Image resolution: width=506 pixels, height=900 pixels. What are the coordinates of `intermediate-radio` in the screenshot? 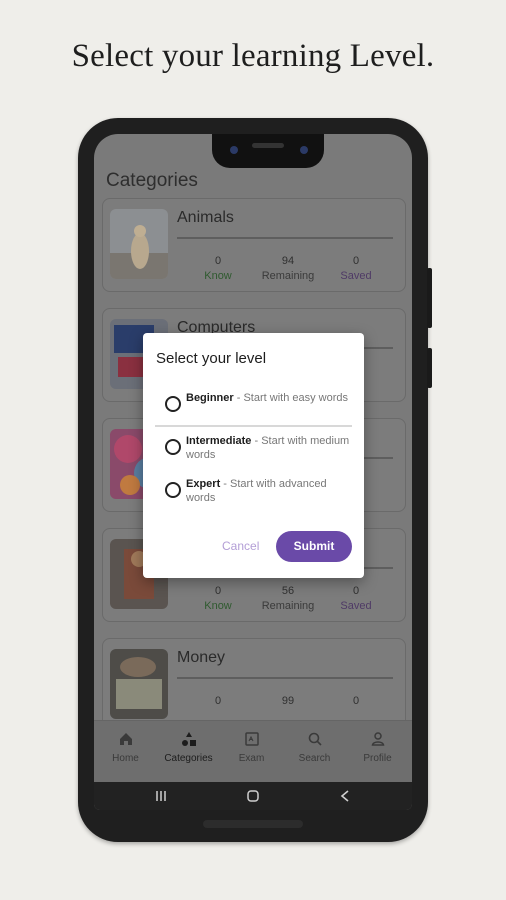 It's located at (173, 447).